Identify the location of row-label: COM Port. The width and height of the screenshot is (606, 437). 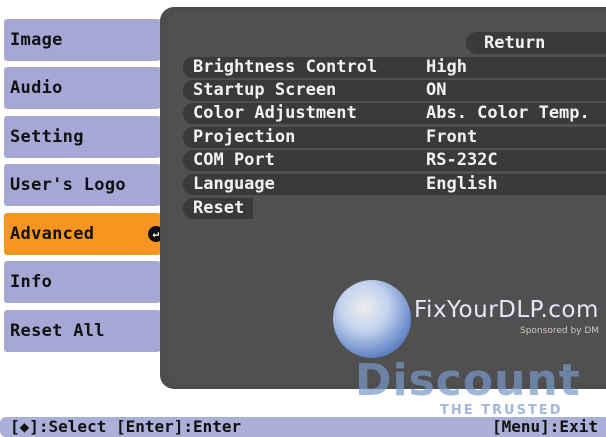
(234, 160).